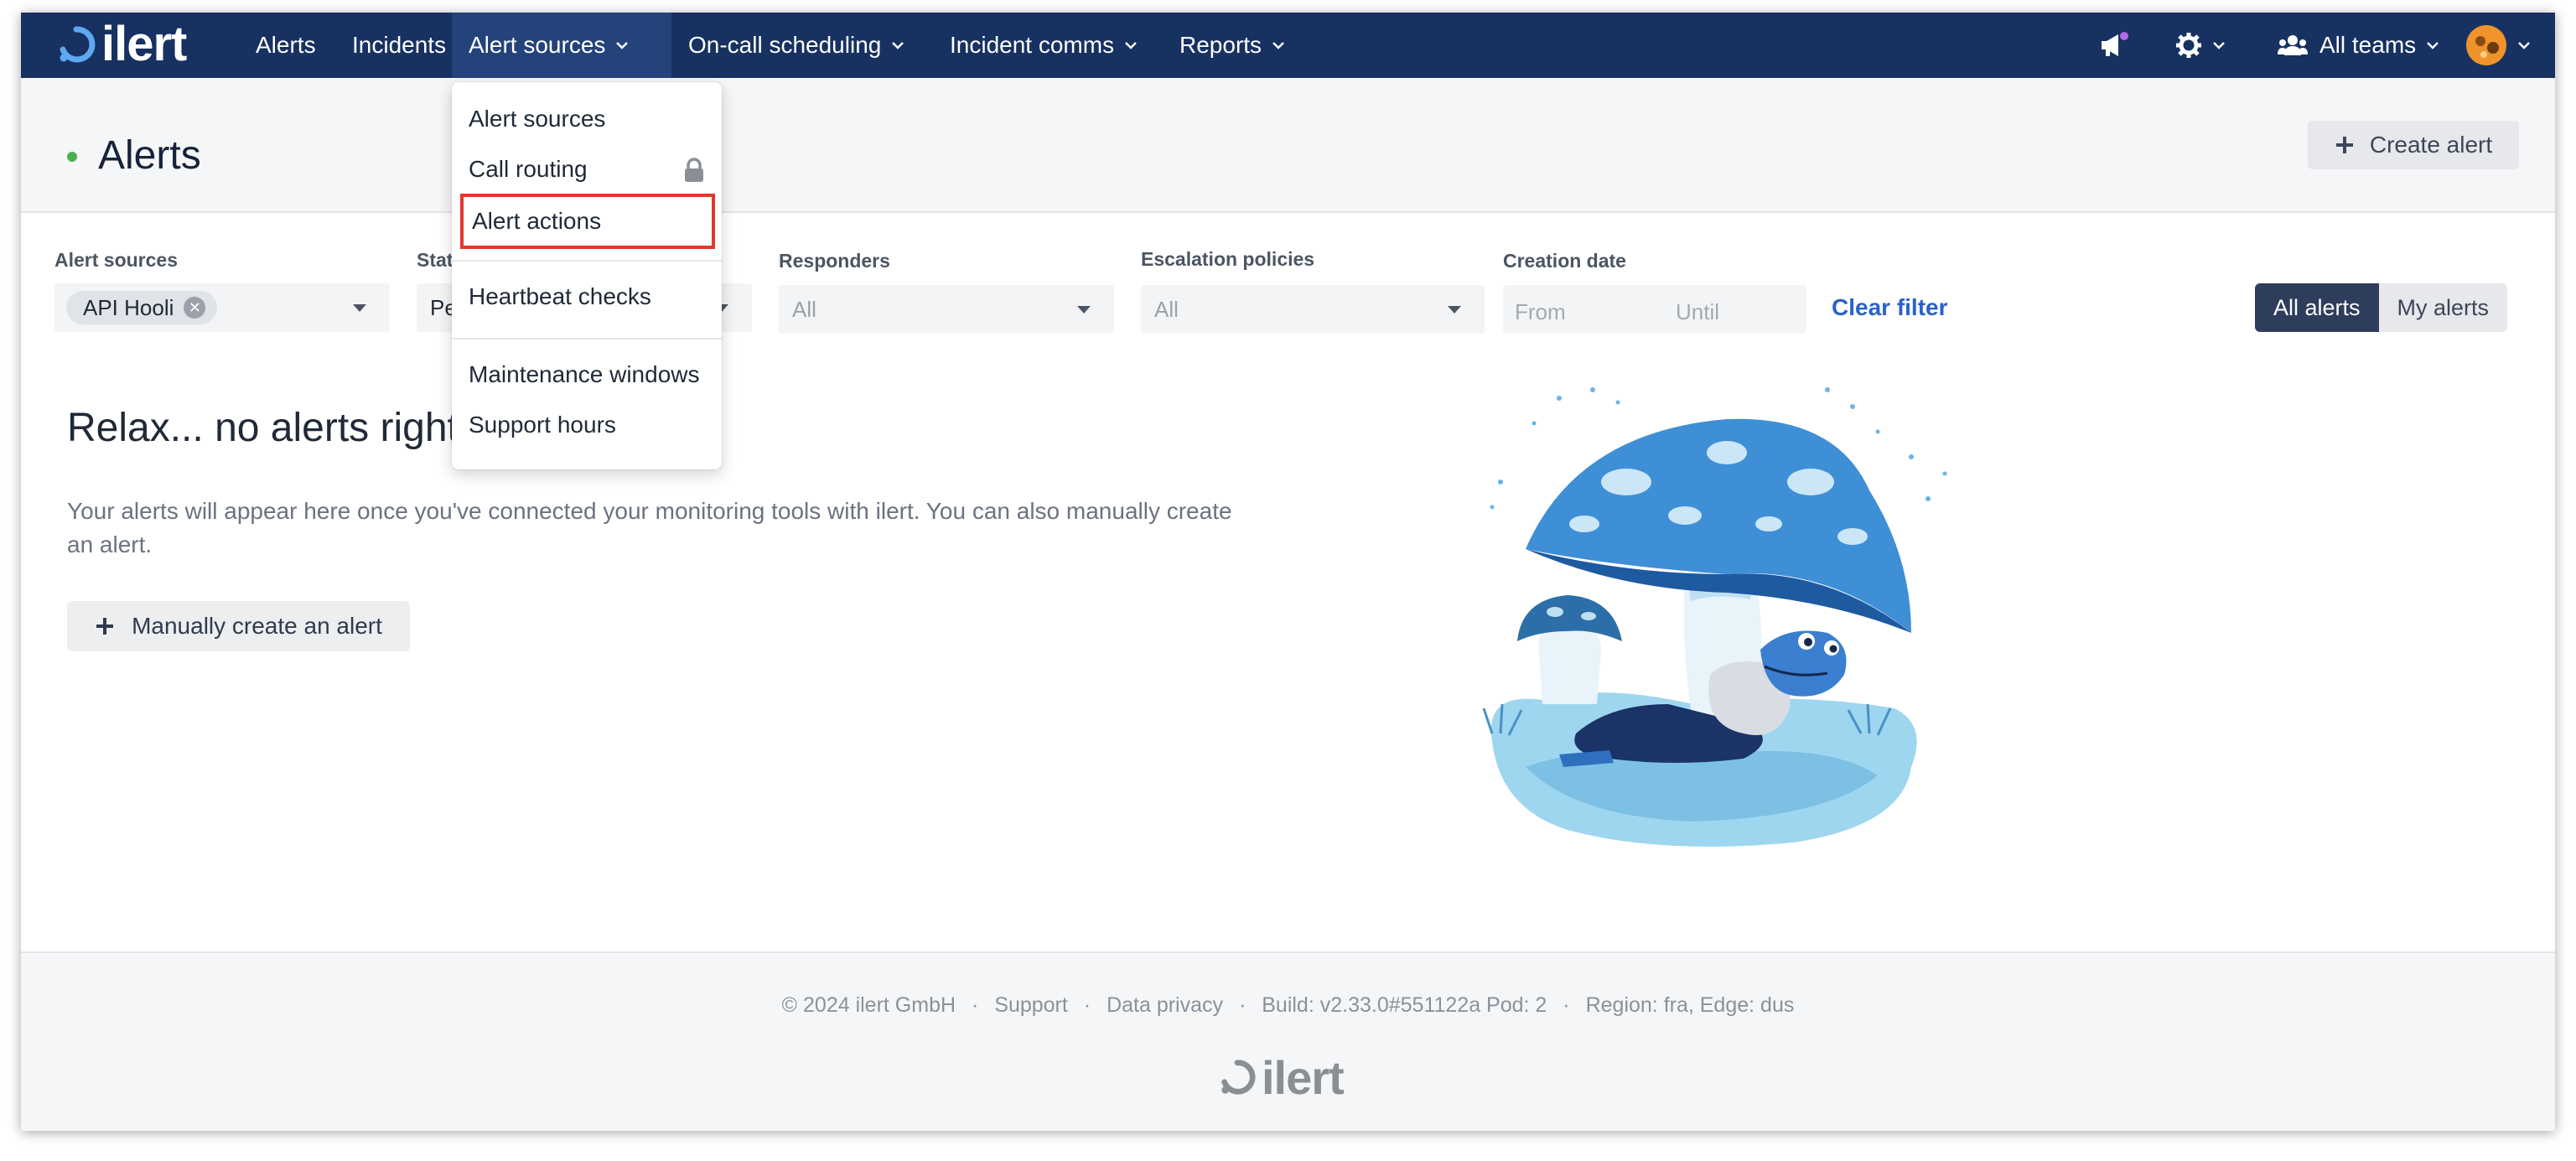 This screenshot has height=1161, width=2576. I want to click on empty-state-title: Relax... no alerts right n, so click(279, 428).